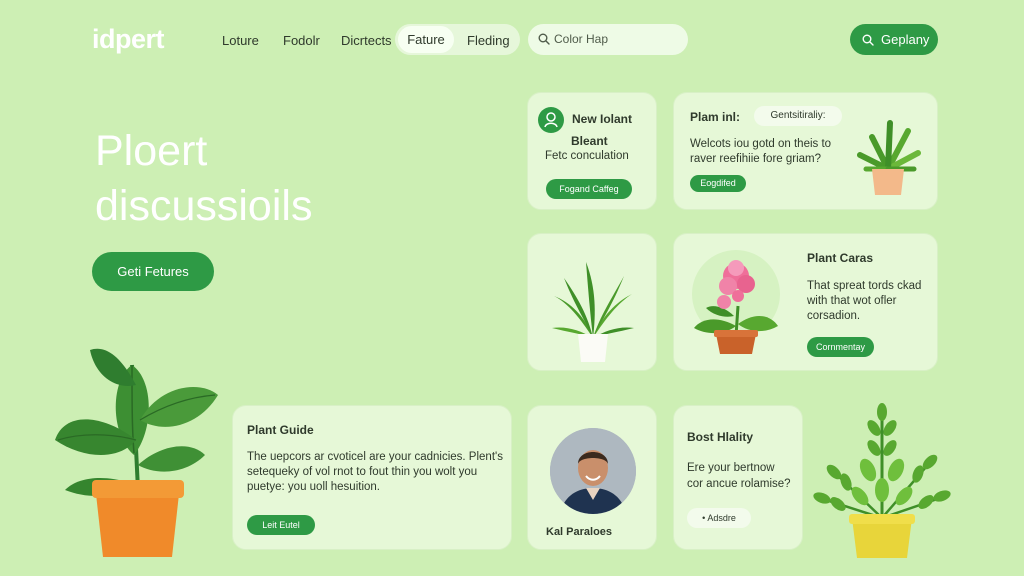 The image size is (1024, 576). Describe the element at coordinates (834, 316) in the screenshot. I see `plant-care-text-line3: corsadion.` at that location.